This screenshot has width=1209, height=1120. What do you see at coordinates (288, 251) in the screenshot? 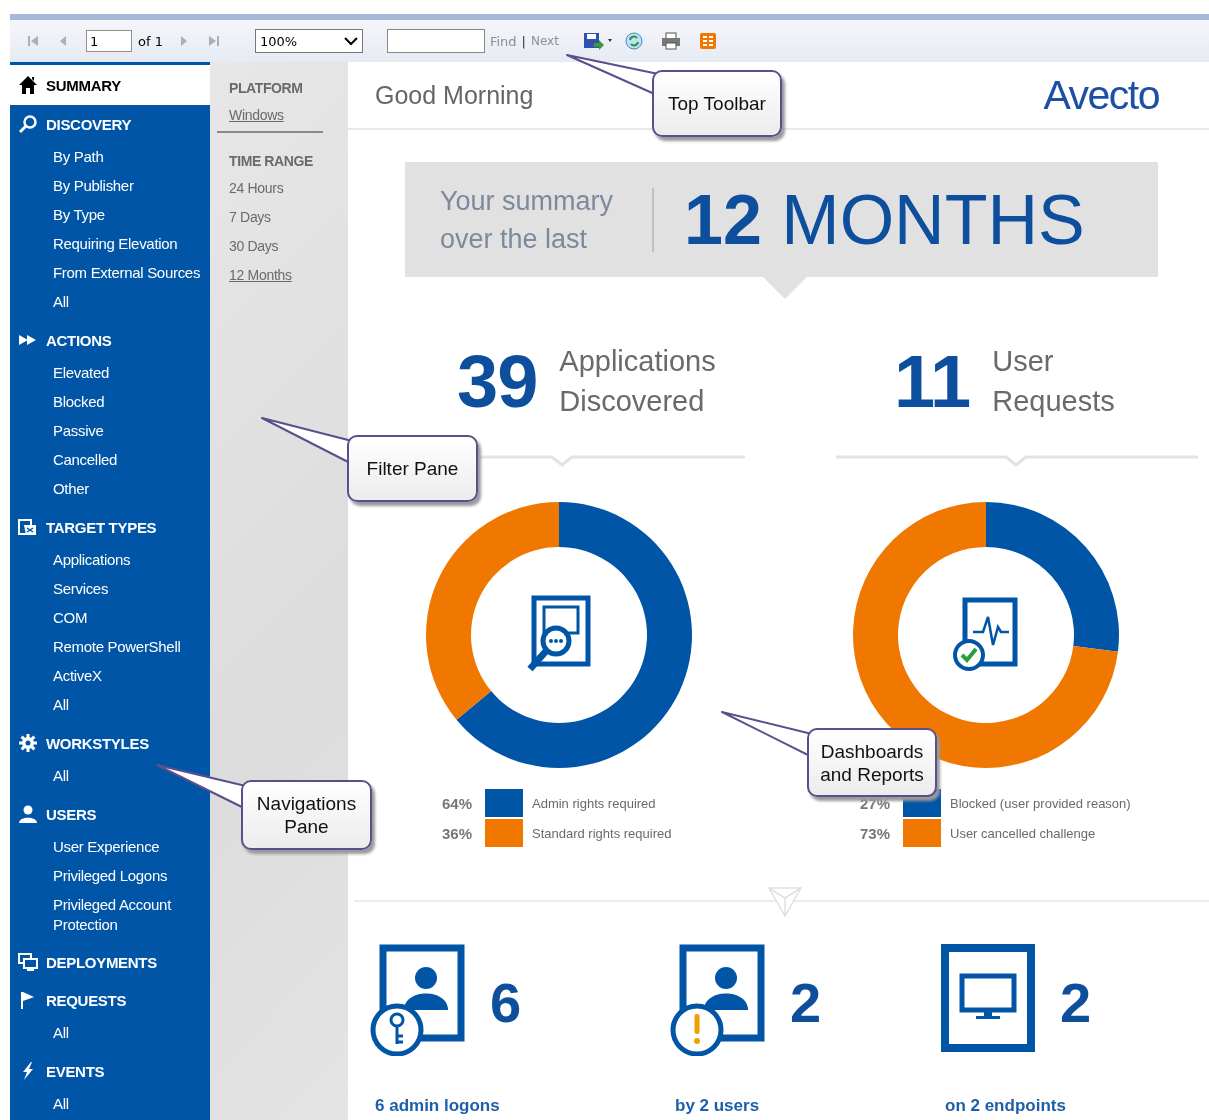
I see `filter-option: 30 Days` at bounding box center [288, 251].